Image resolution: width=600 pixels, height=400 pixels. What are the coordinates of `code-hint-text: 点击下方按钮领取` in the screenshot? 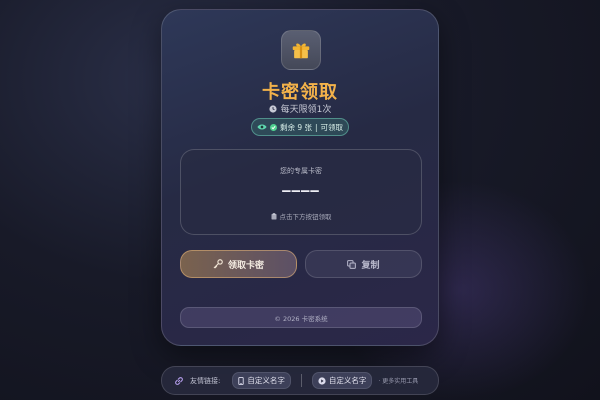 It's located at (305, 217).